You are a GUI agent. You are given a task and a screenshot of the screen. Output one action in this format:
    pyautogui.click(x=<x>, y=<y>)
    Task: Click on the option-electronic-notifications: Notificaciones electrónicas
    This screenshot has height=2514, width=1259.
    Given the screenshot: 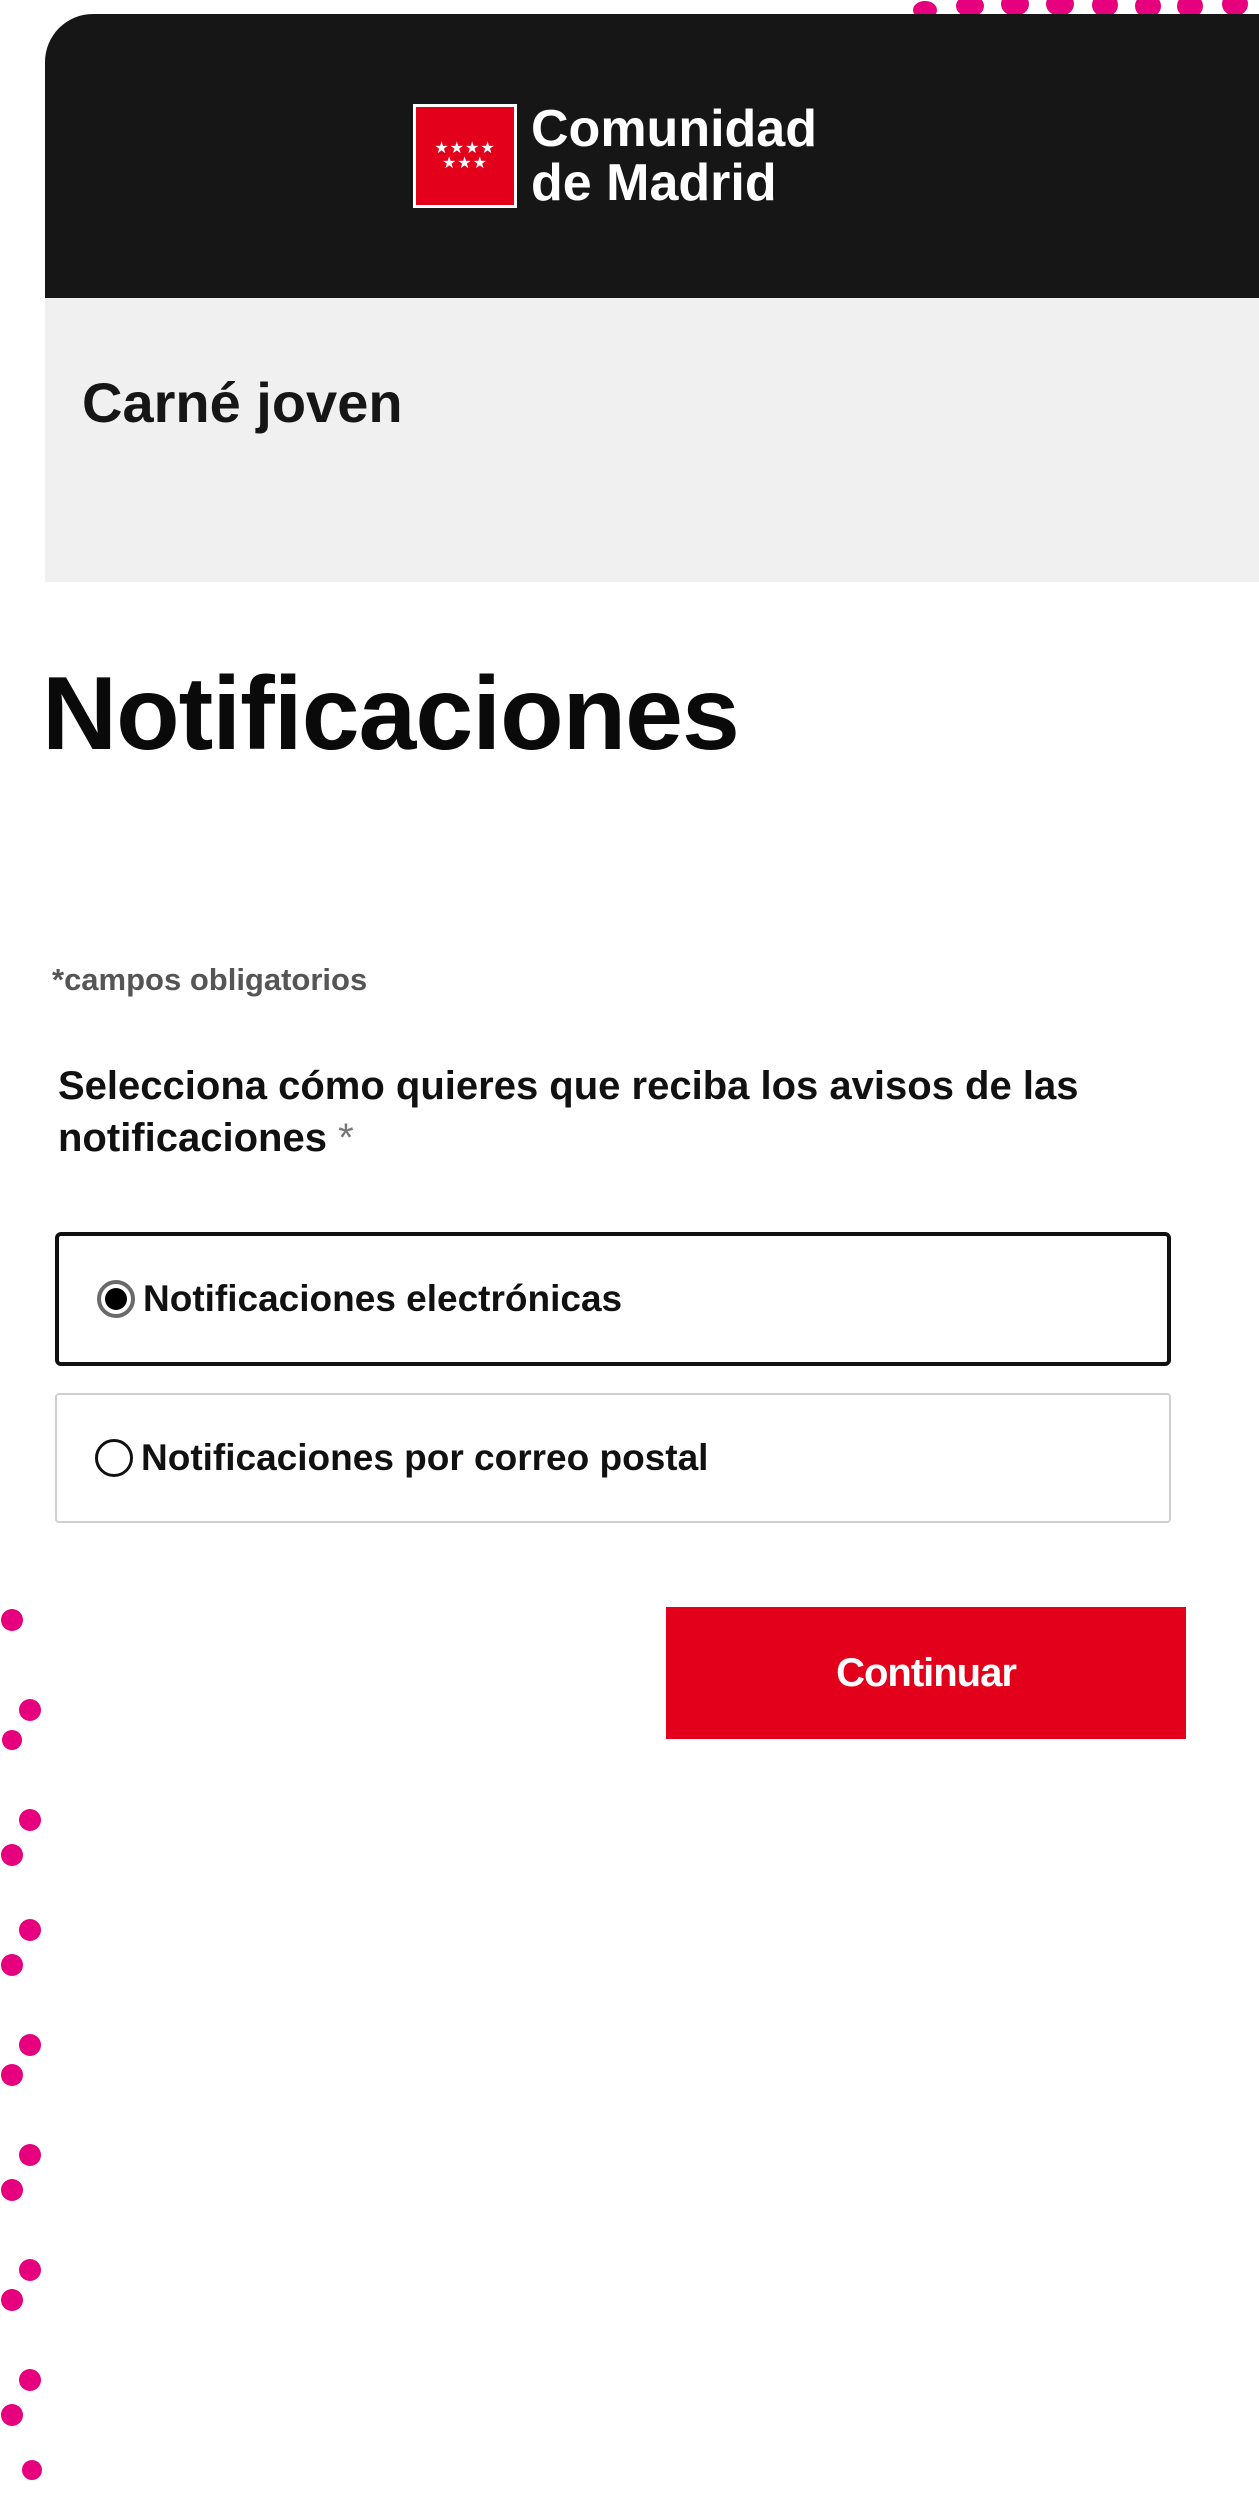 What is the action you would take?
    pyautogui.click(x=613, y=1299)
    